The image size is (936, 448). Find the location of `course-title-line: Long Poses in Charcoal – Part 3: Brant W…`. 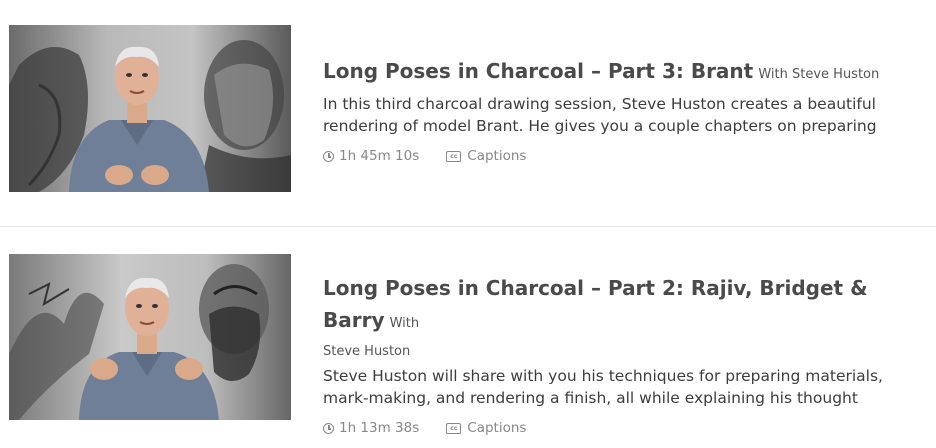

course-title-line: Long Poses in Charcoal – Part 3: Brant W… is located at coordinates (623, 73).